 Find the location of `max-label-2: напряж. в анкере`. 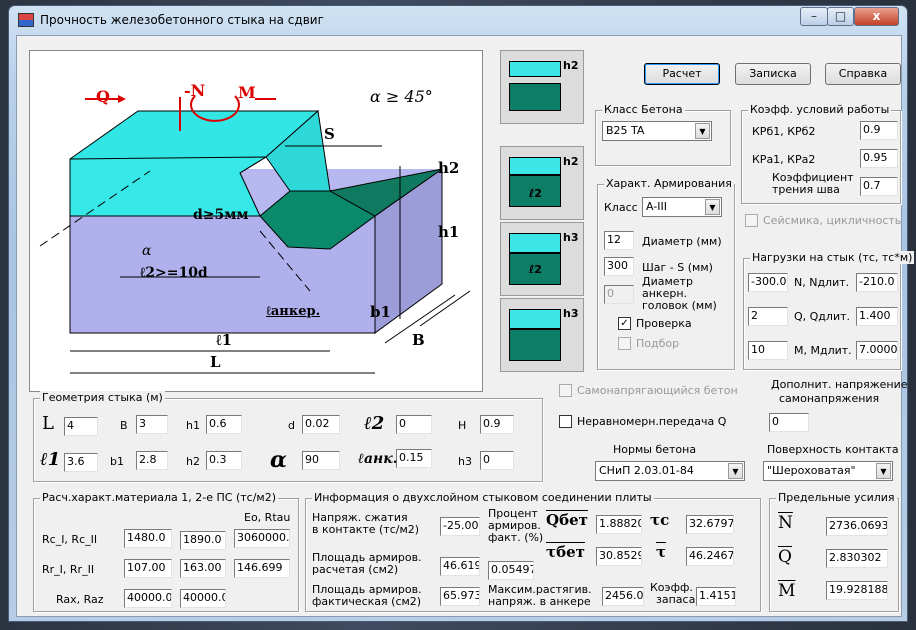

max-label-2: напряж. в анкере is located at coordinates (539, 601).